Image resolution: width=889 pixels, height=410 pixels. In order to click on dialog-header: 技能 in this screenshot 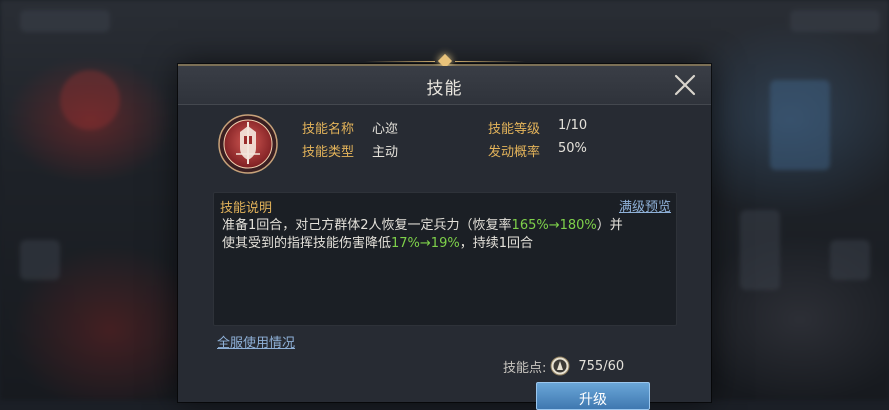, I will do `click(444, 85)`.